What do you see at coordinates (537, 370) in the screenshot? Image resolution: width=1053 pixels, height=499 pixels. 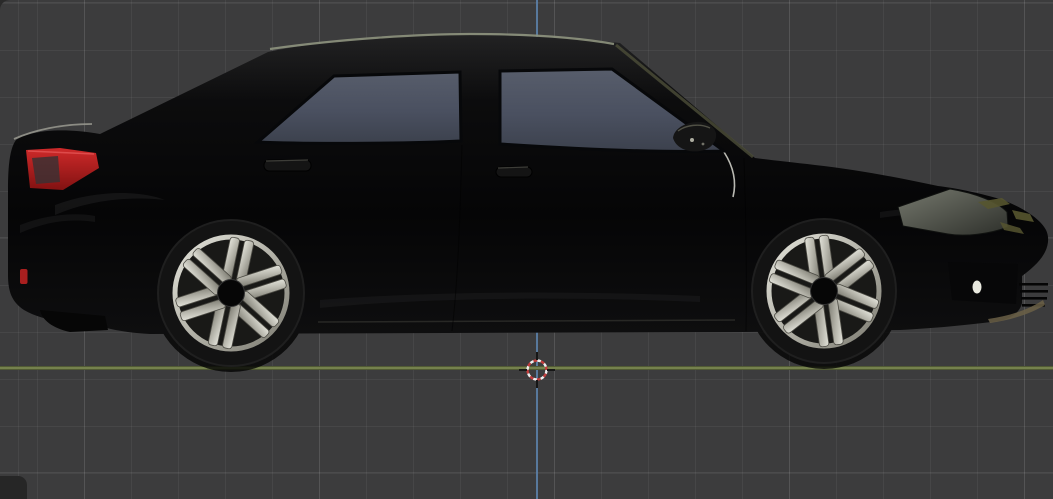 I see `3d-cursor-icon` at bounding box center [537, 370].